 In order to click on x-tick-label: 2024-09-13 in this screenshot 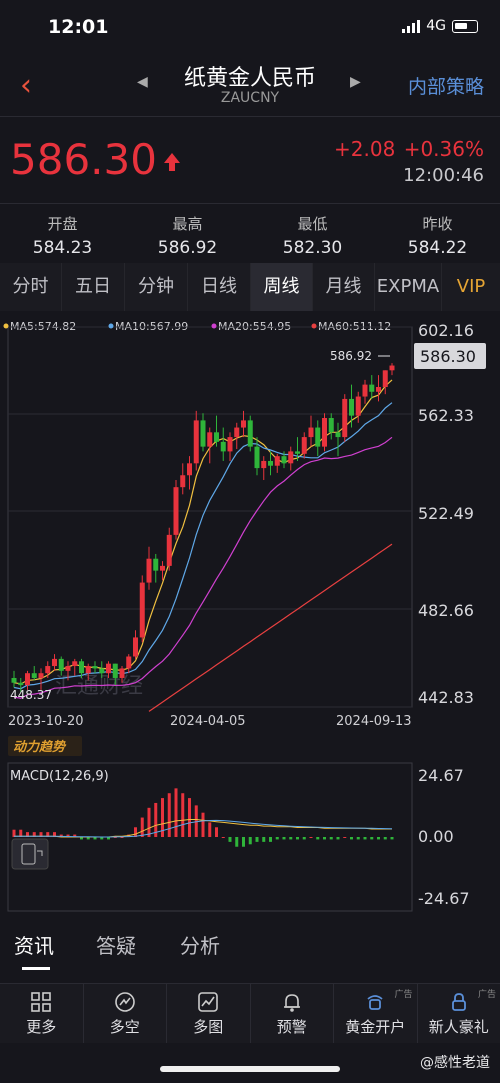, I will do `click(374, 721)`.